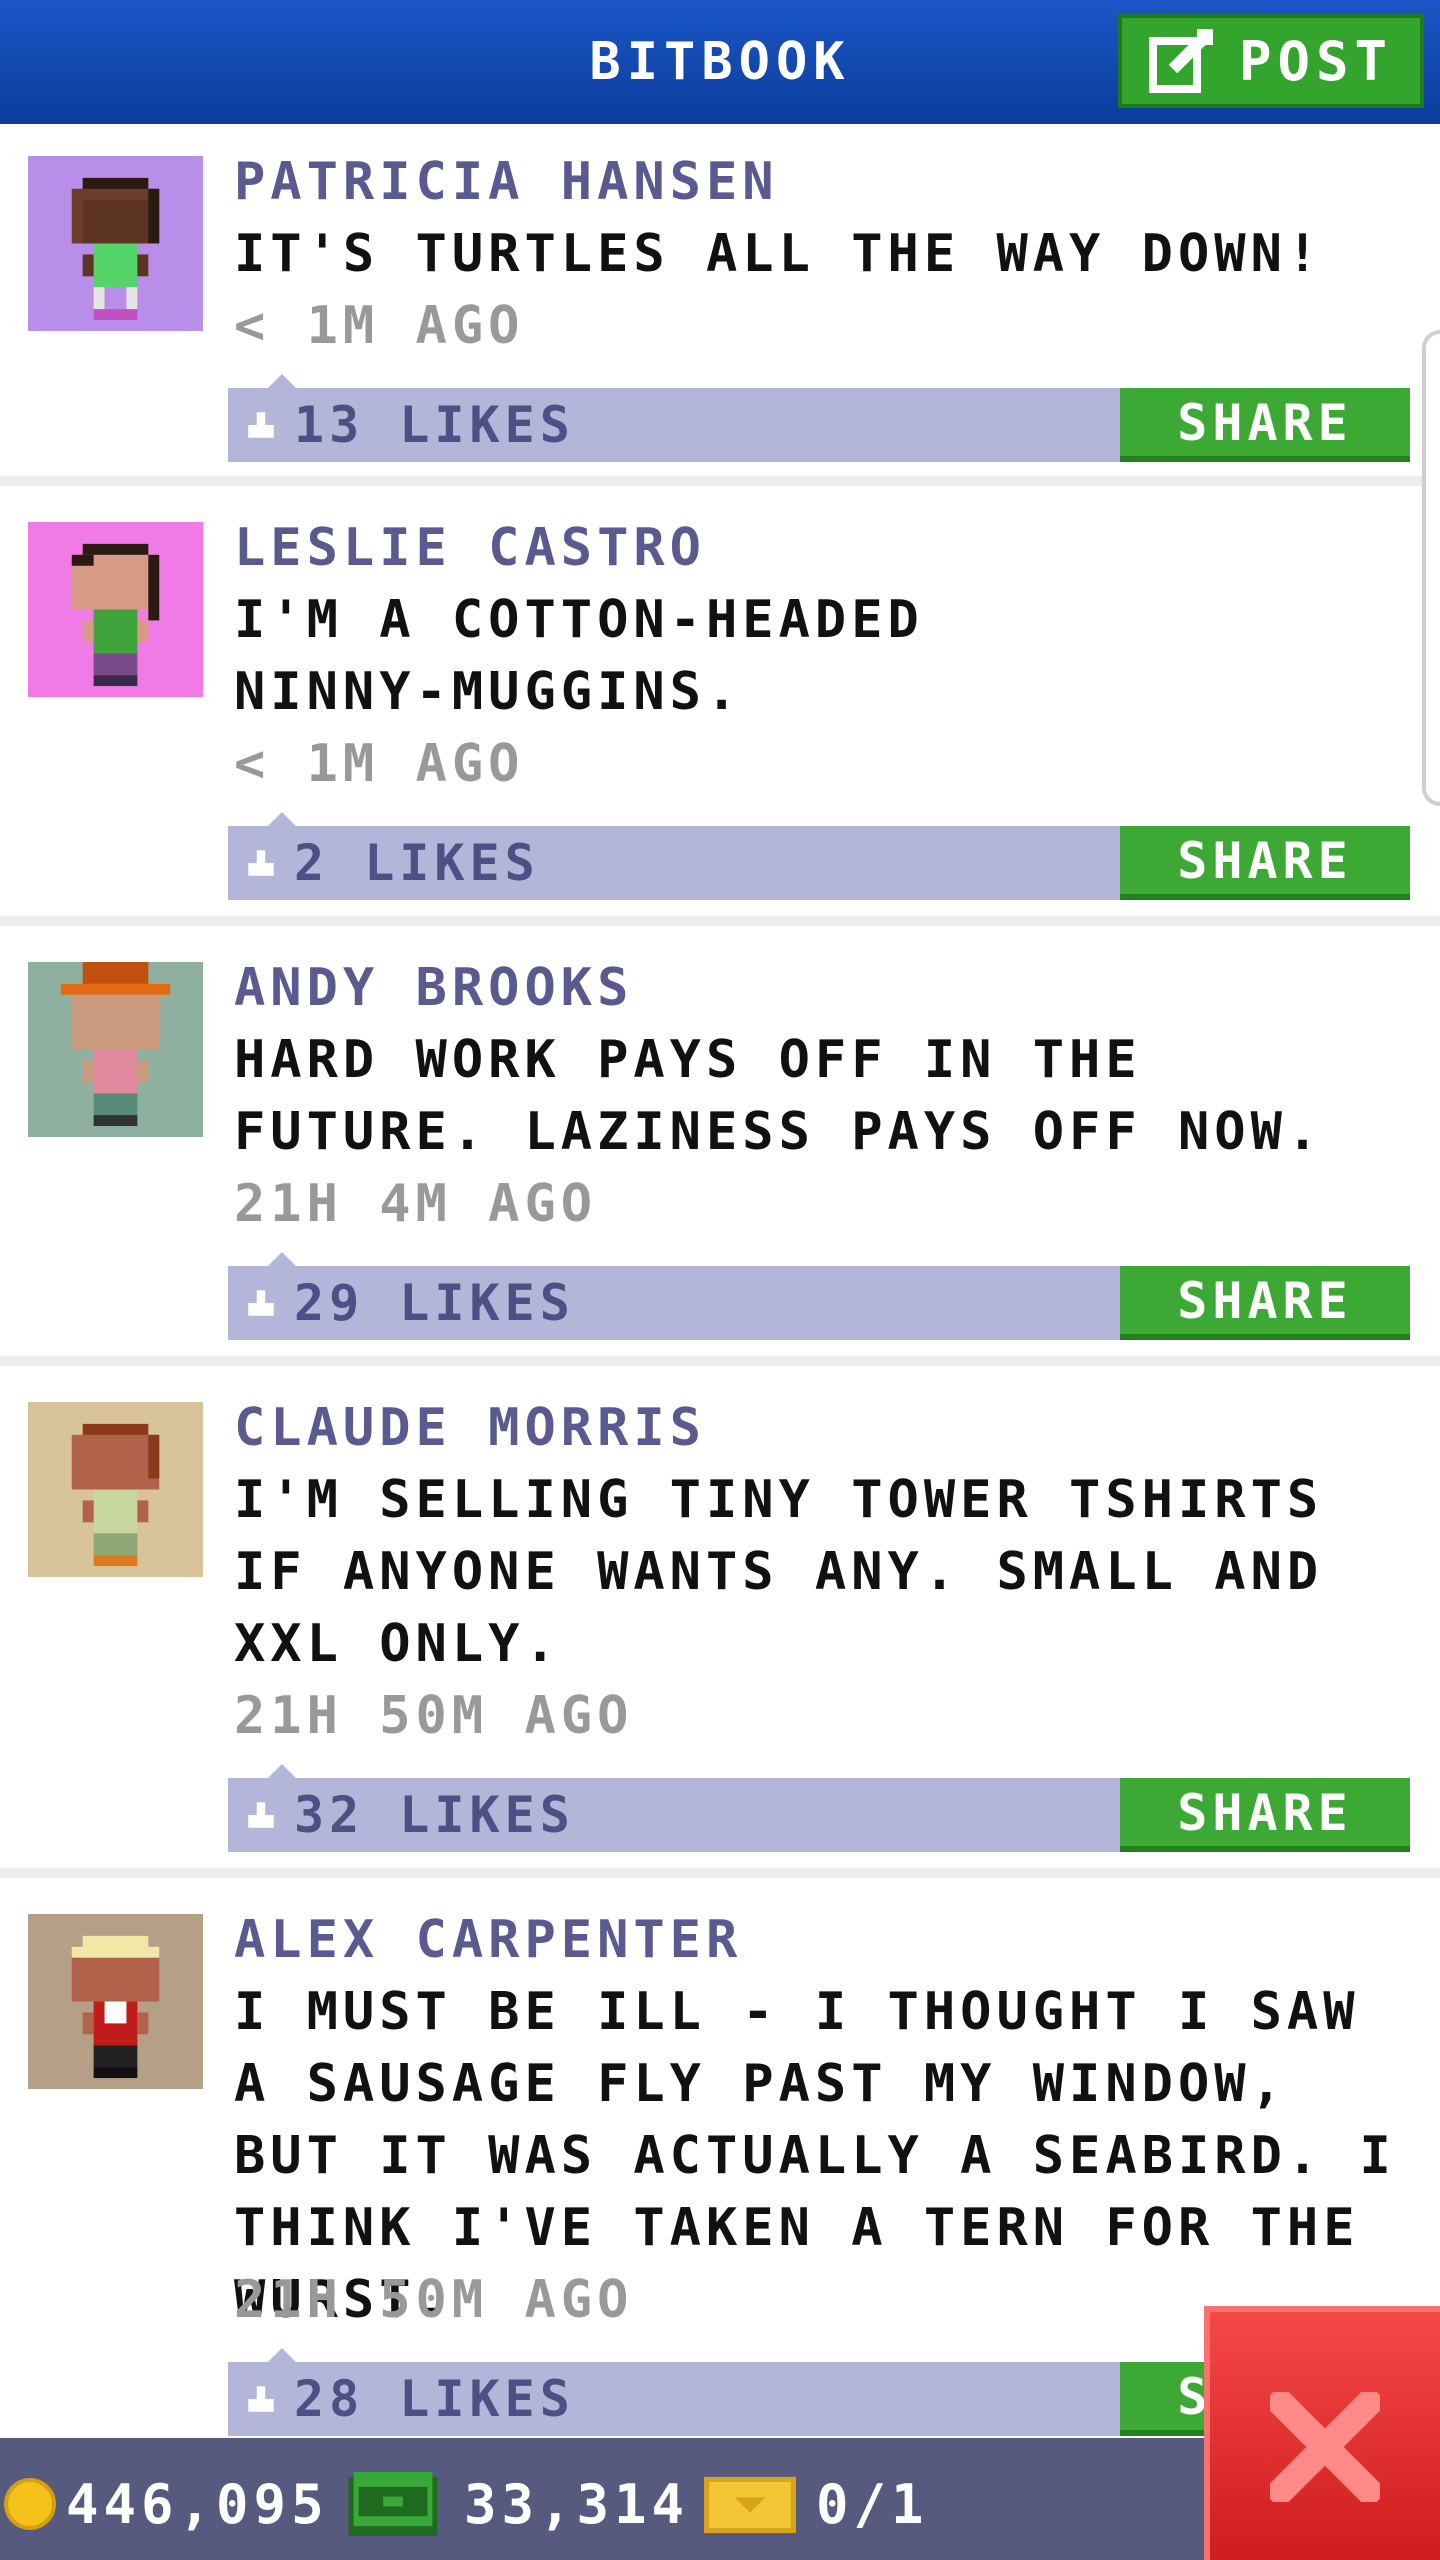  I want to click on likes-count: 13 LIKES, so click(434, 425).